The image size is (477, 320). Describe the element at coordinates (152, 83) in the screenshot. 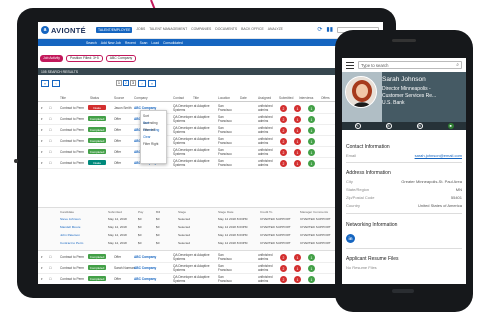

I see `last-page-icon: »` at that location.